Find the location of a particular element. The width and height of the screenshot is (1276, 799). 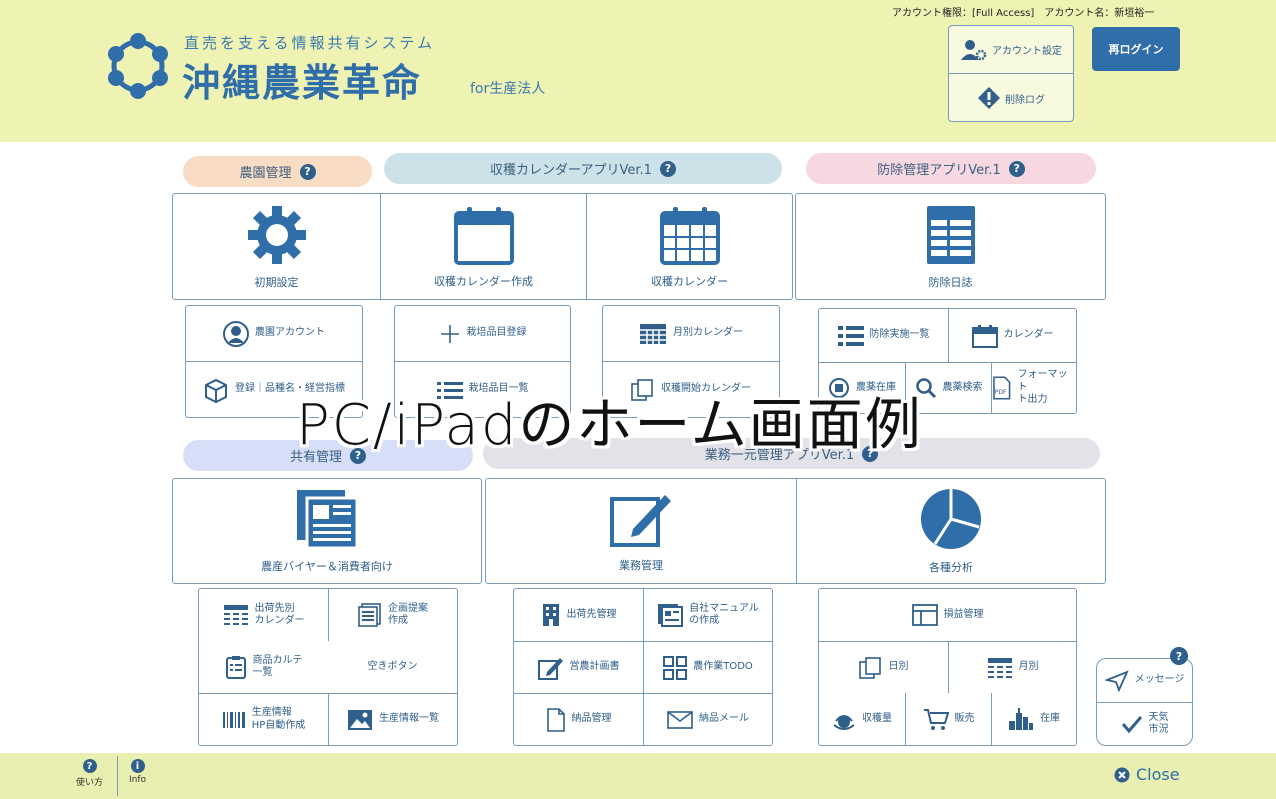

delete-log-label: 削除ログ is located at coordinates (1025, 100).